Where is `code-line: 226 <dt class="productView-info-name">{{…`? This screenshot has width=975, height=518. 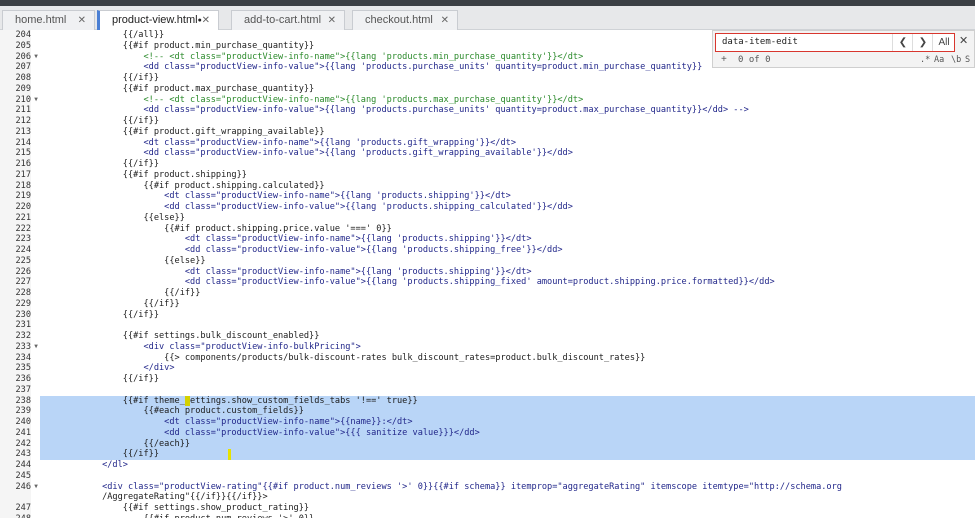
code-line: 226 <dt class="productView-info-name">{{… is located at coordinates (487, 272).